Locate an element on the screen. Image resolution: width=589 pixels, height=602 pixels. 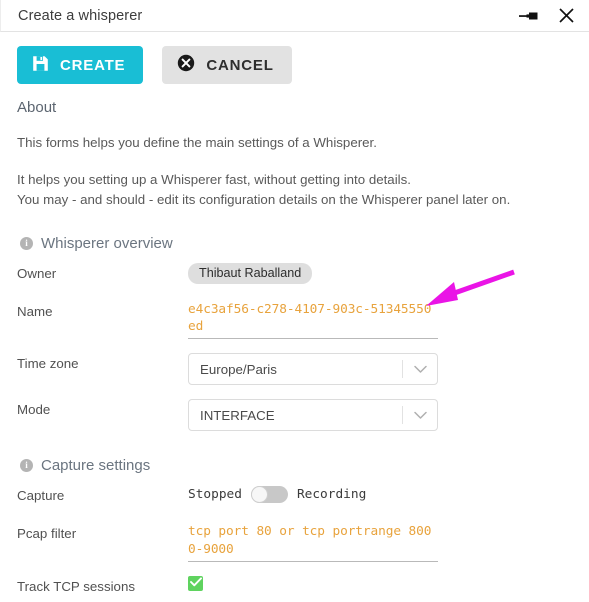
capture-field: Stopped Recording is located at coordinates (380, 494).